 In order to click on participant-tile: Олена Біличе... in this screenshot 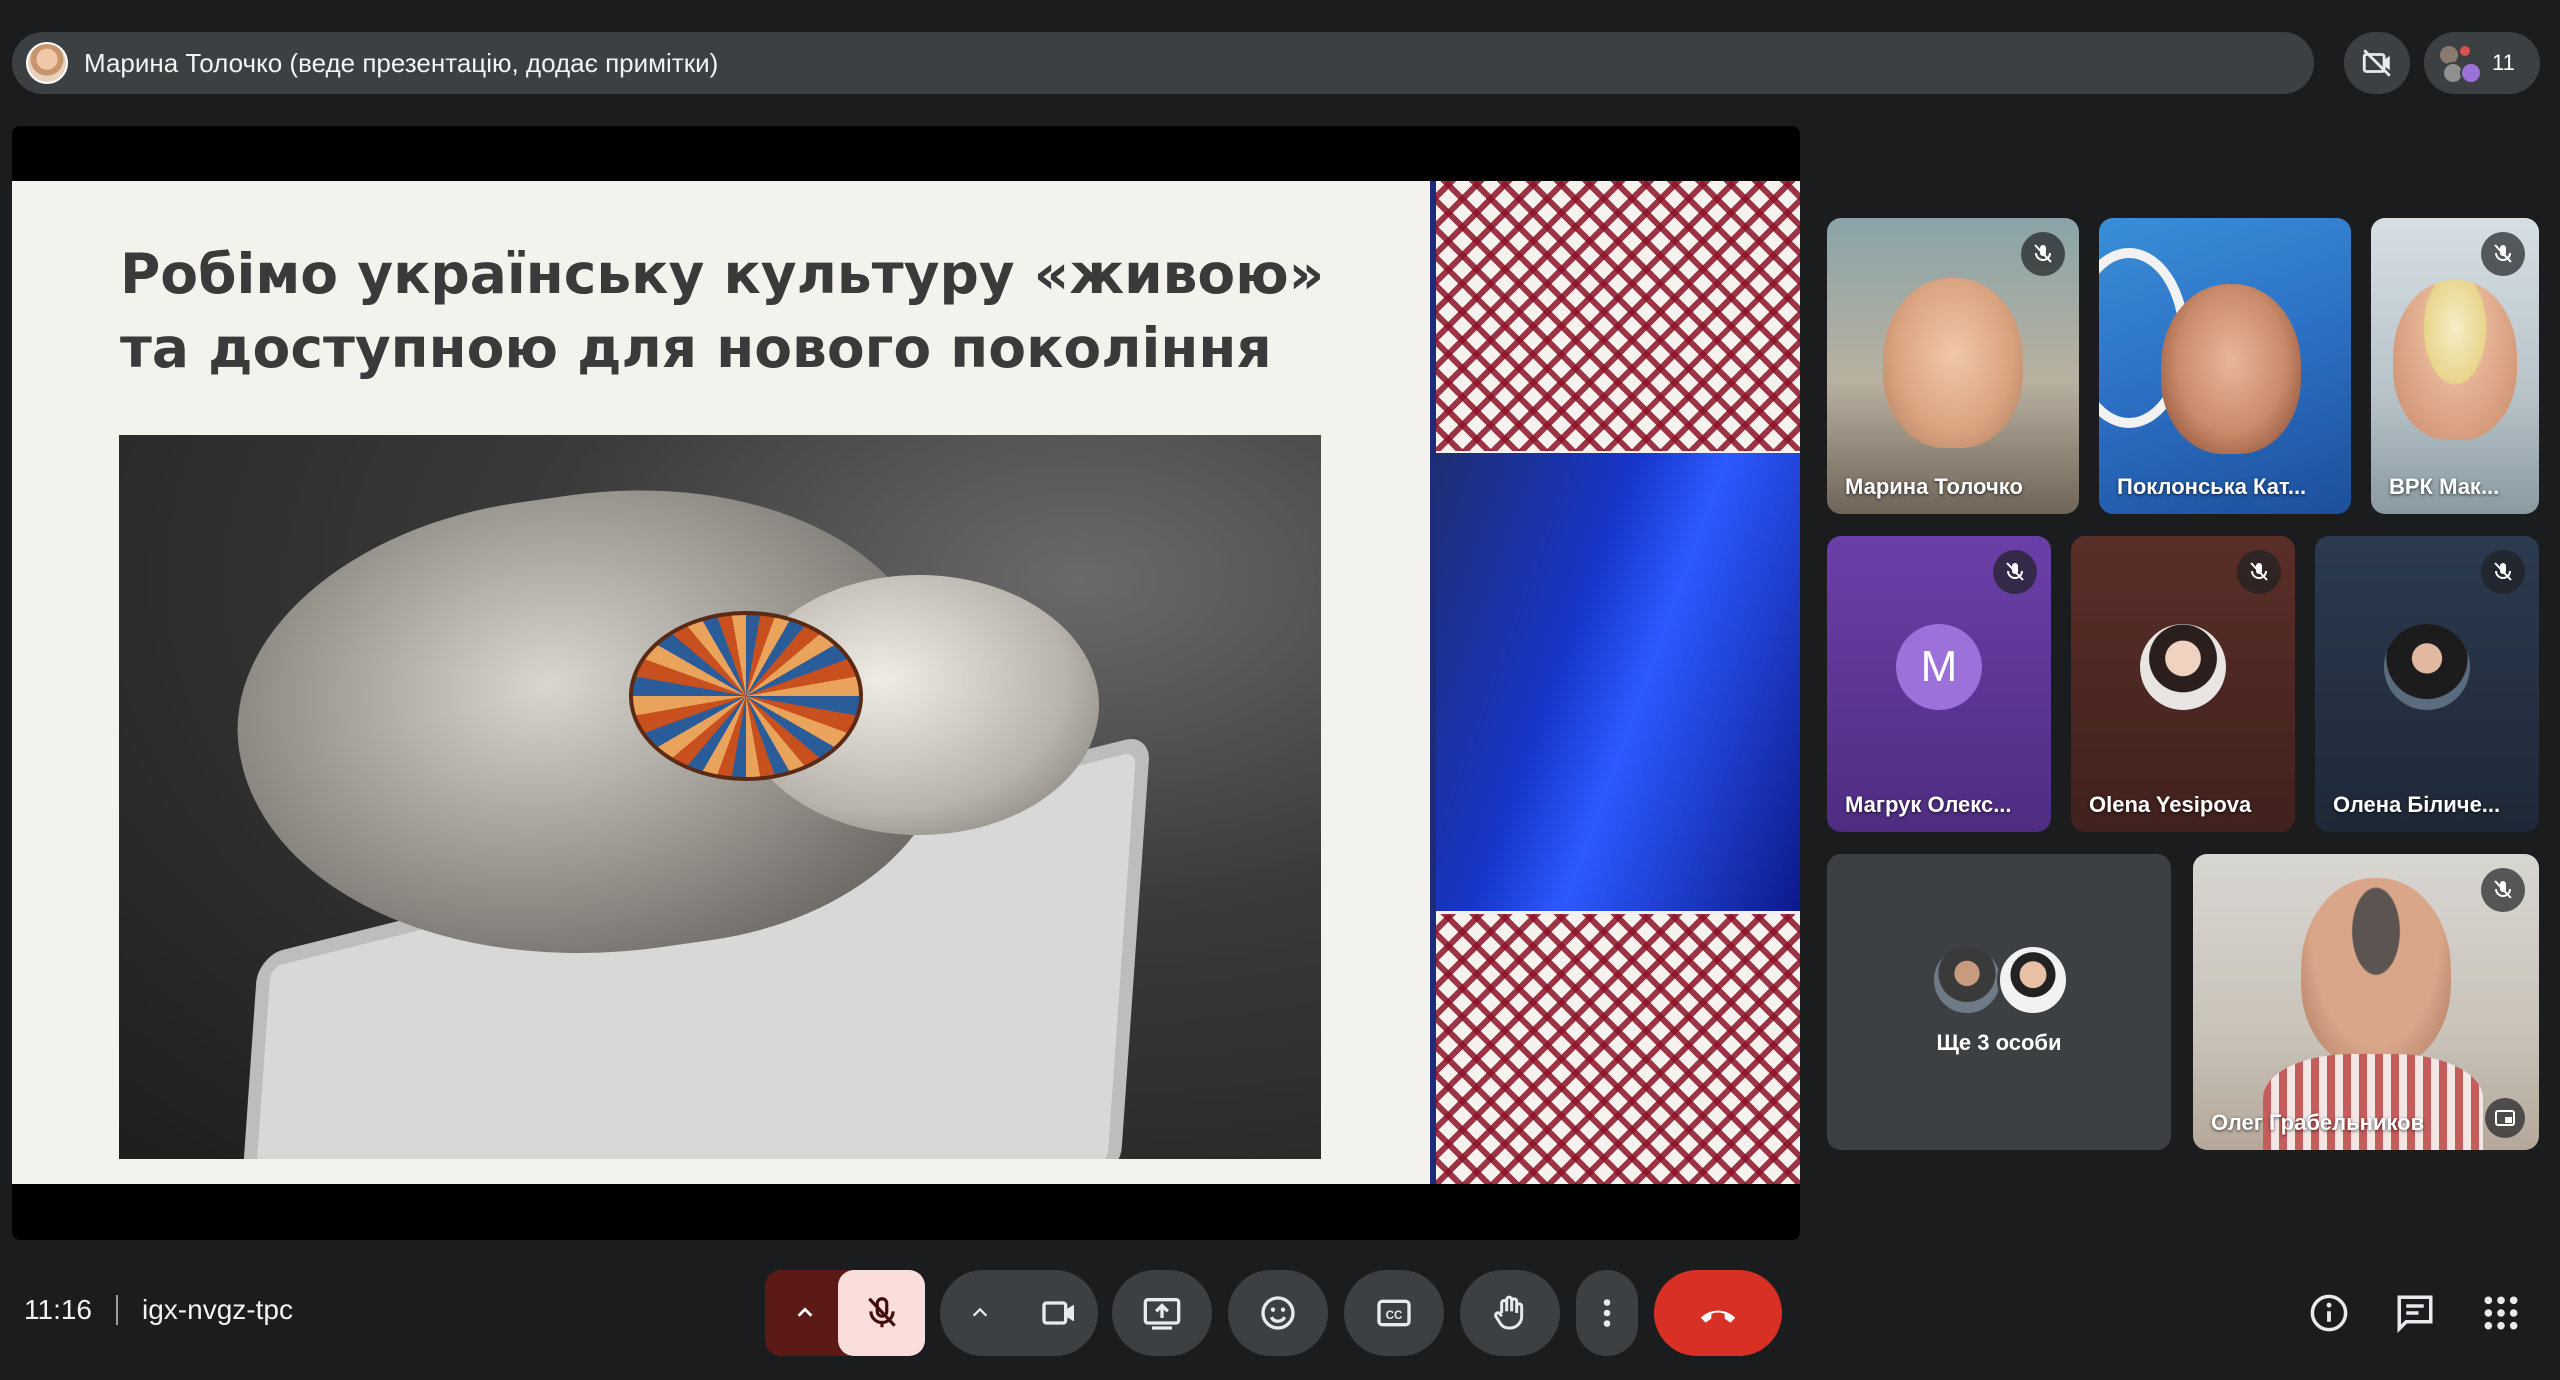, I will do `click(2427, 684)`.